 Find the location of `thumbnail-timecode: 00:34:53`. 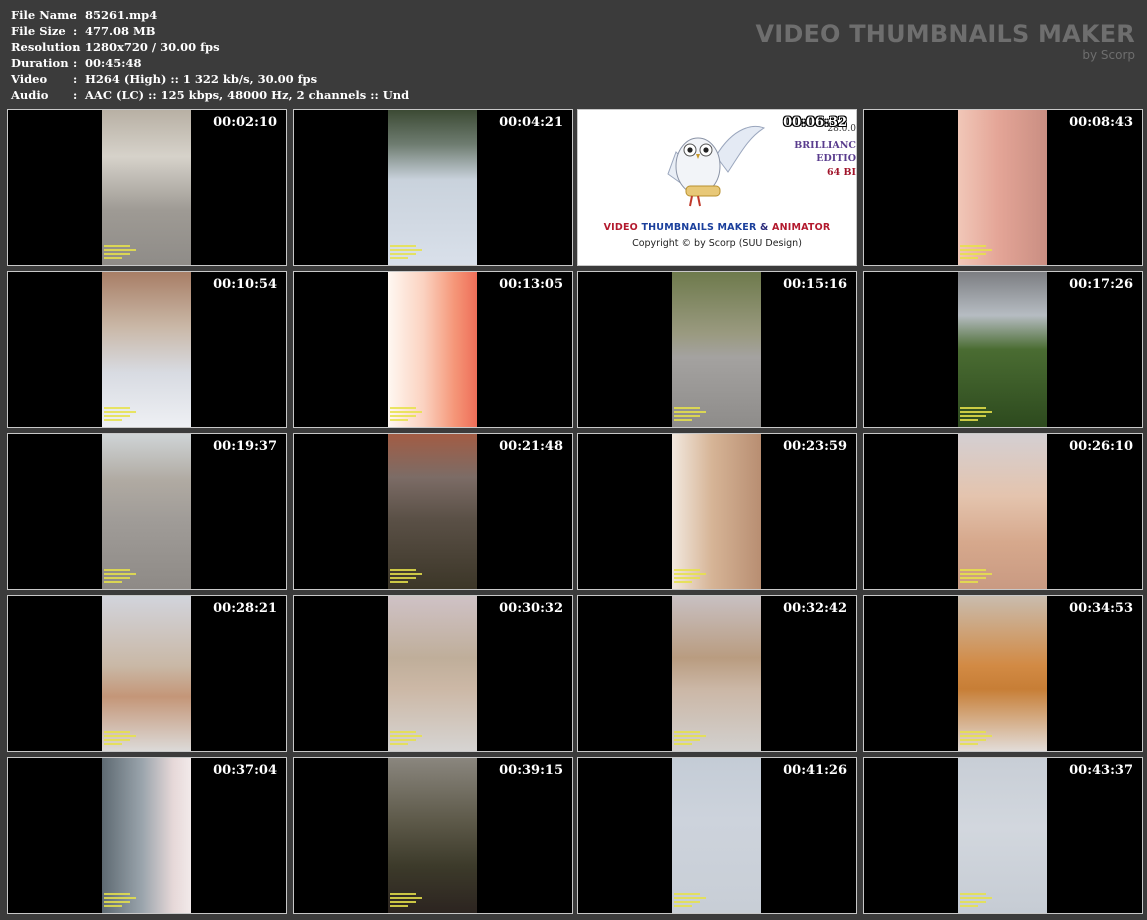

thumbnail-timecode: 00:34:53 is located at coordinates (1101, 608).